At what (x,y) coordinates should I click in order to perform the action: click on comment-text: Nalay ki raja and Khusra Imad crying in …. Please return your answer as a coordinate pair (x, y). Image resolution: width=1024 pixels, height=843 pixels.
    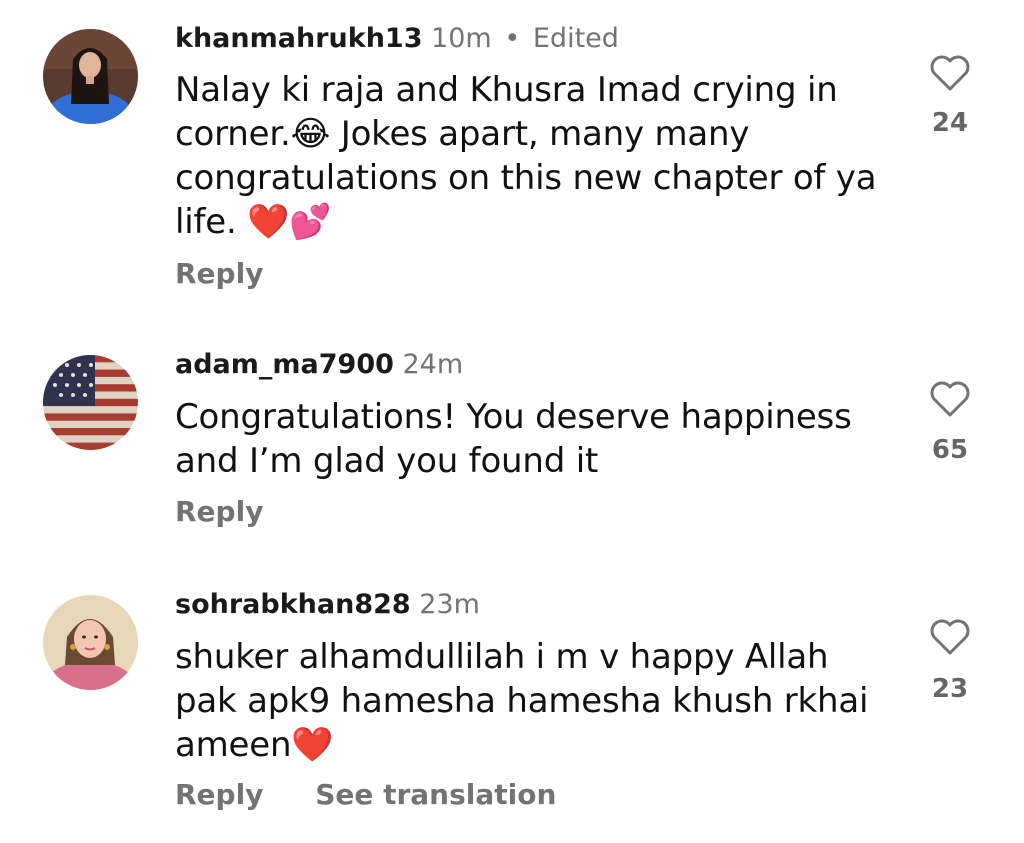
    Looking at the image, I should click on (526, 156).